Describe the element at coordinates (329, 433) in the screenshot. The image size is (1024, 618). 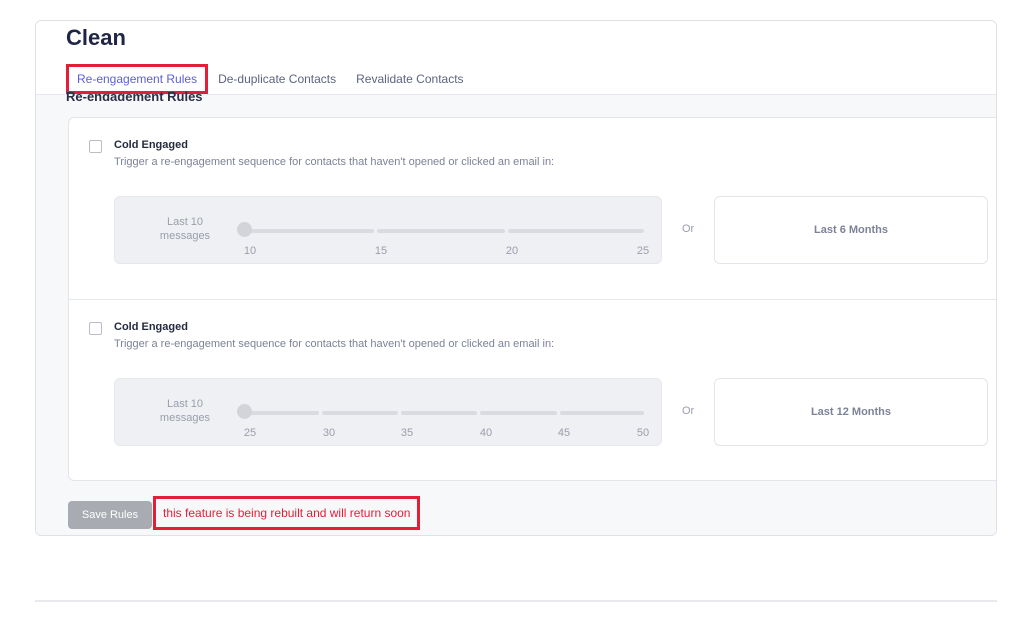
I see `slider-tick: 30` at that location.